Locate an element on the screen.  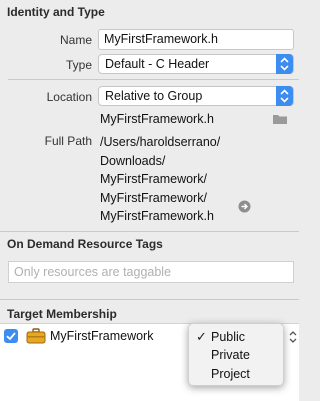
menu-item-project: Project is located at coordinates (230, 374).